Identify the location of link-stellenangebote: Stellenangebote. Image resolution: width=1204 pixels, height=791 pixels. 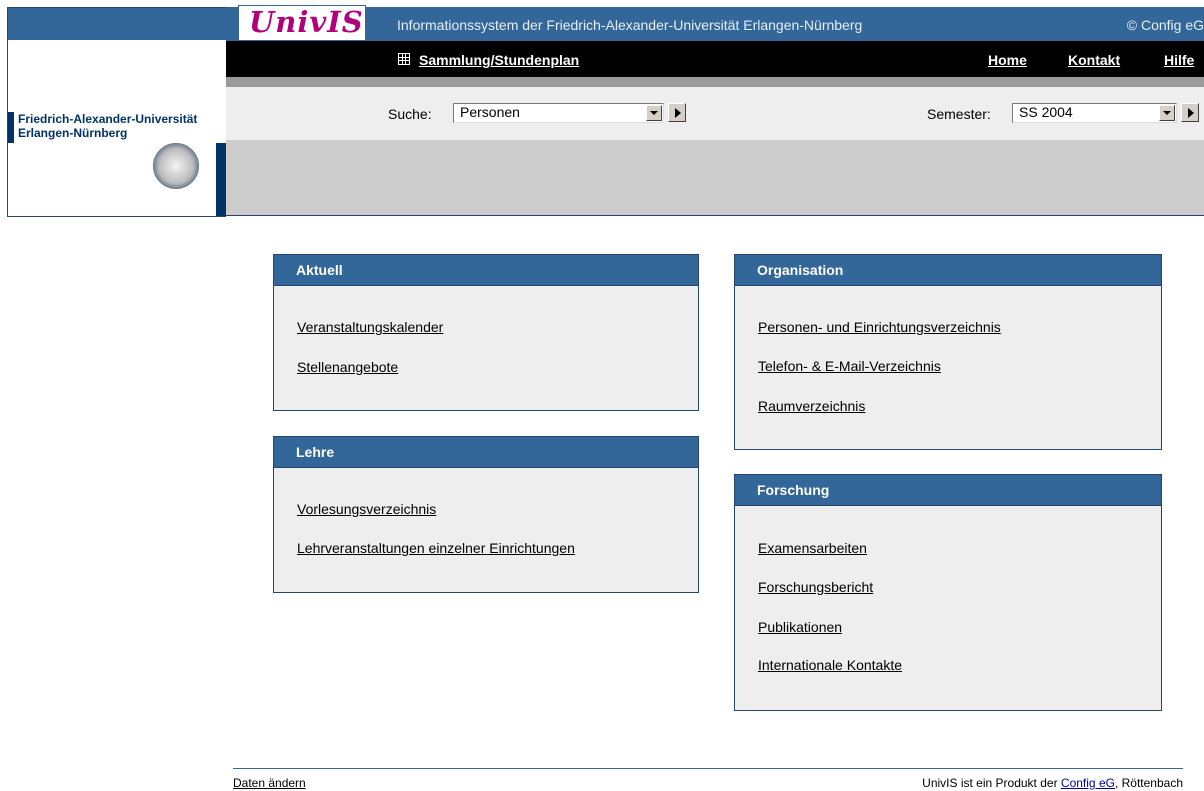
(347, 367).